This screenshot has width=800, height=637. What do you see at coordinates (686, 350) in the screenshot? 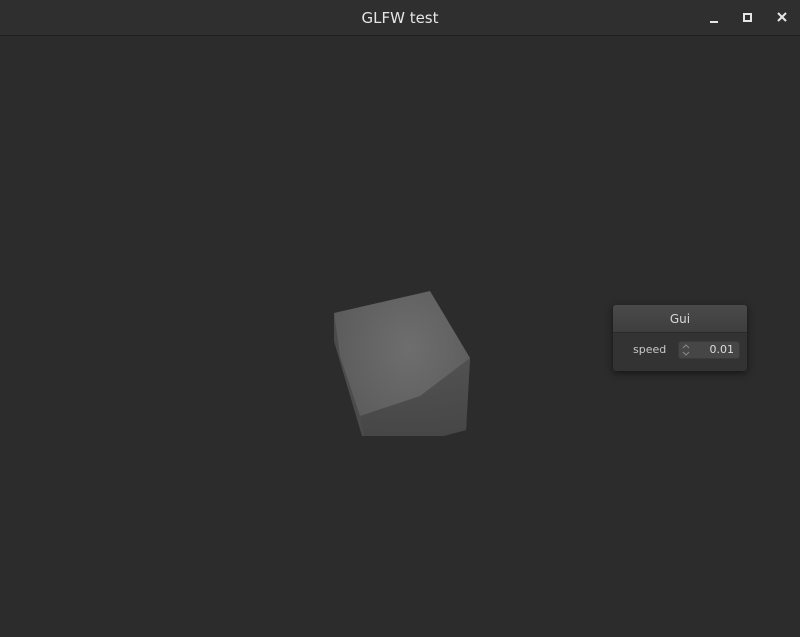
I see `spinner-arrows-icon` at bounding box center [686, 350].